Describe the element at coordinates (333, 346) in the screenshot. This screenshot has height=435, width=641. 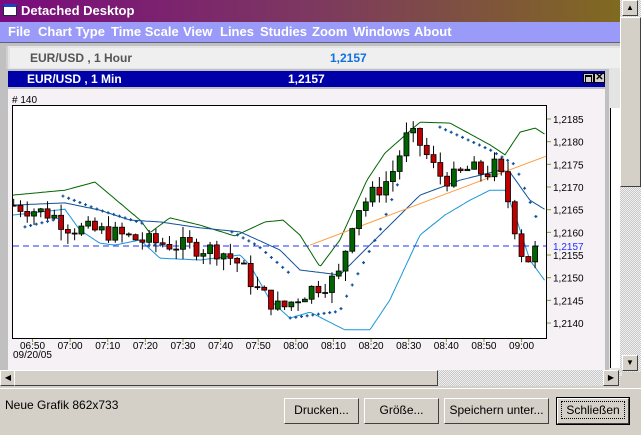
I see `x-tick-label: 08:10` at that location.